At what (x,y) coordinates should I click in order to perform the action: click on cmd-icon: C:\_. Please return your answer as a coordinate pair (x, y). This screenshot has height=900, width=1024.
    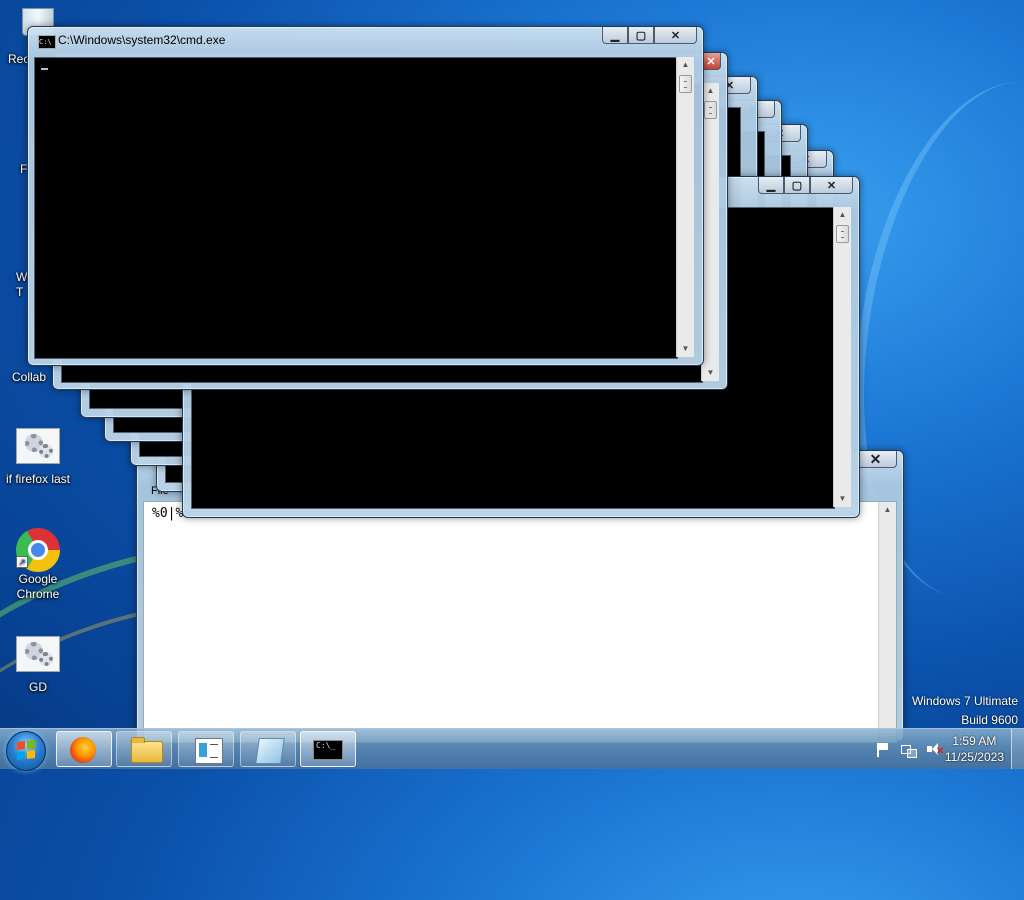
    Looking at the image, I should click on (328, 750).